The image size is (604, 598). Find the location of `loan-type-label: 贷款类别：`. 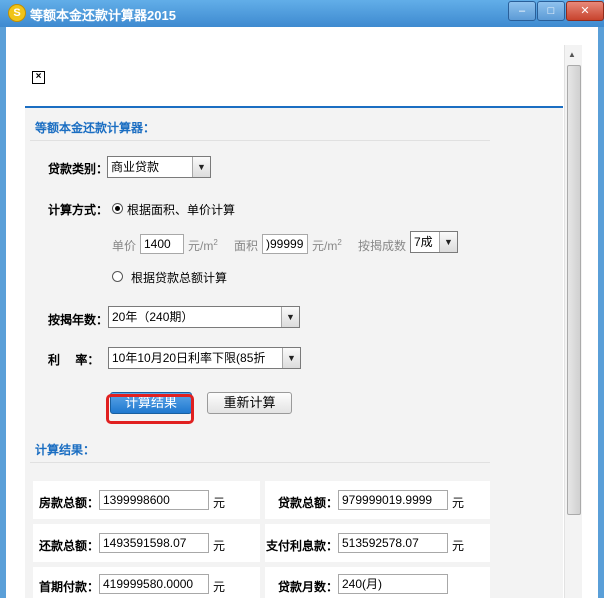

loan-type-label: 贷款类别： is located at coordinates (78, 169).